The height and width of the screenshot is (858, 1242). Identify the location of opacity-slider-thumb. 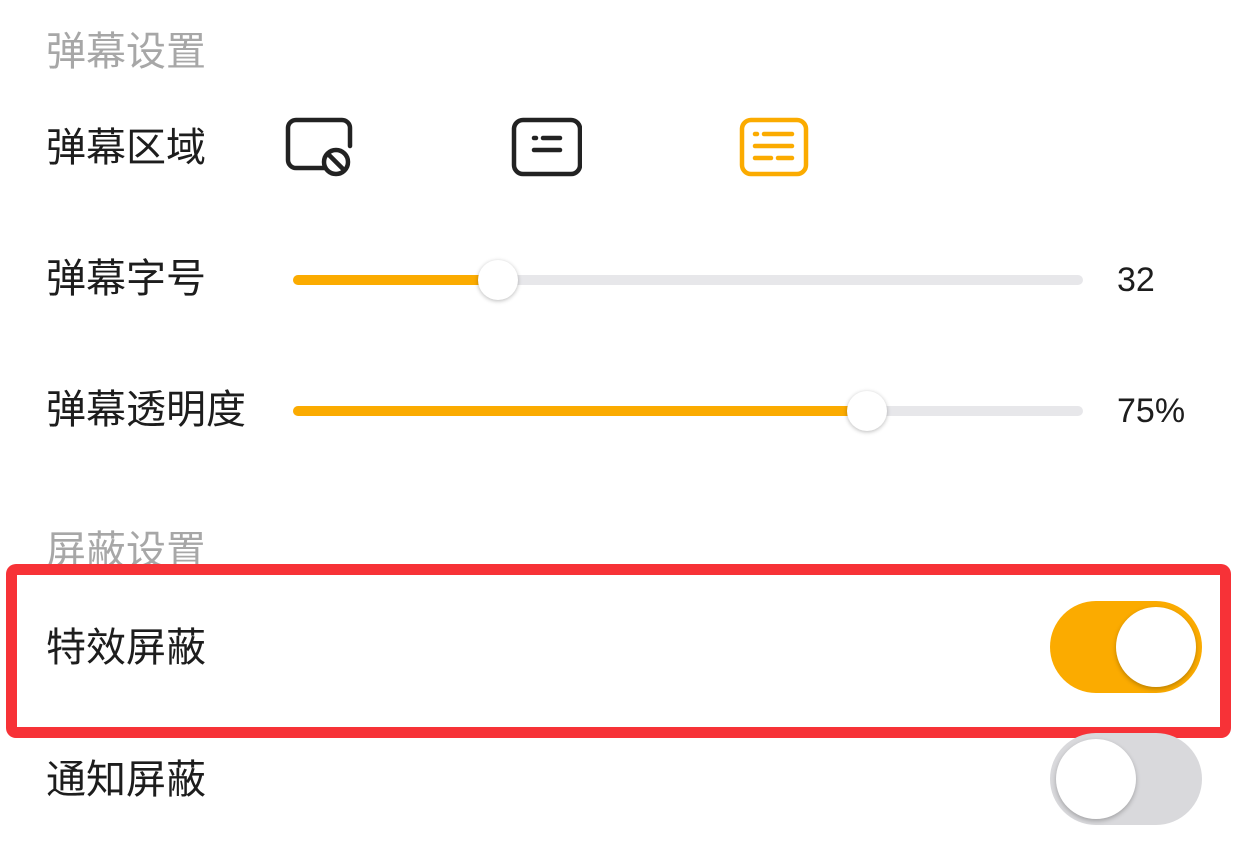
(867, 411).